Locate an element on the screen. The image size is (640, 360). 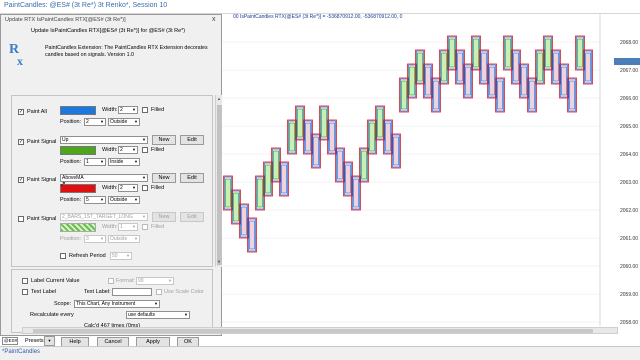
format-select: 99 ▼ is located at coordinates (155, 281).